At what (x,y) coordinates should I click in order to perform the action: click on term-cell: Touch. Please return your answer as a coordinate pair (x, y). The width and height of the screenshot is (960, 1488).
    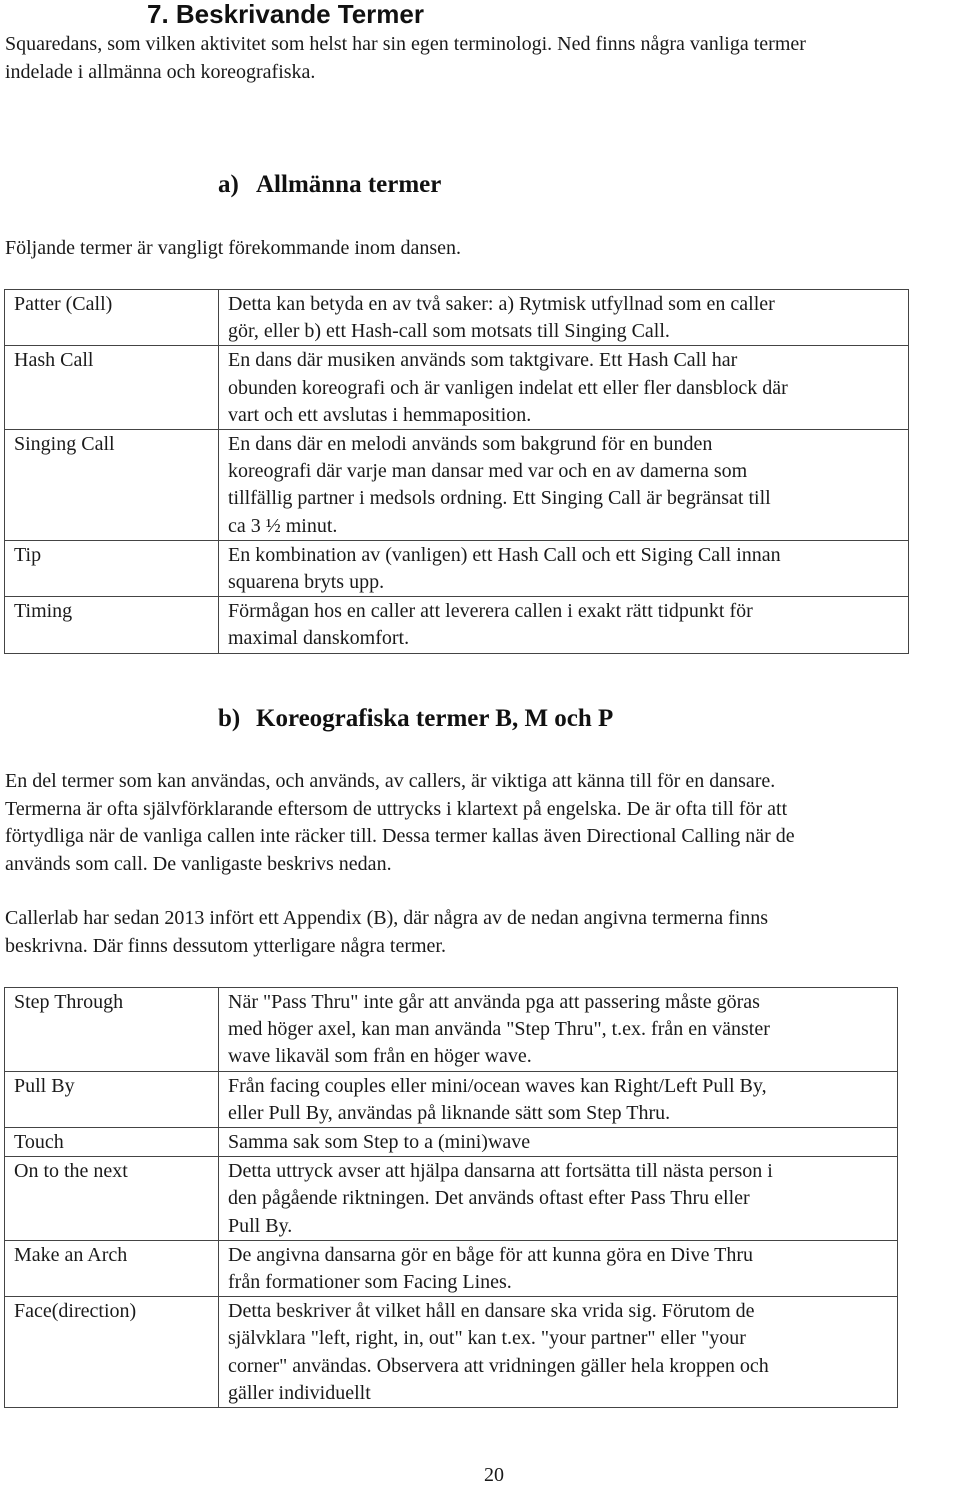
    Looking at the image, I should click on (111, 1142).